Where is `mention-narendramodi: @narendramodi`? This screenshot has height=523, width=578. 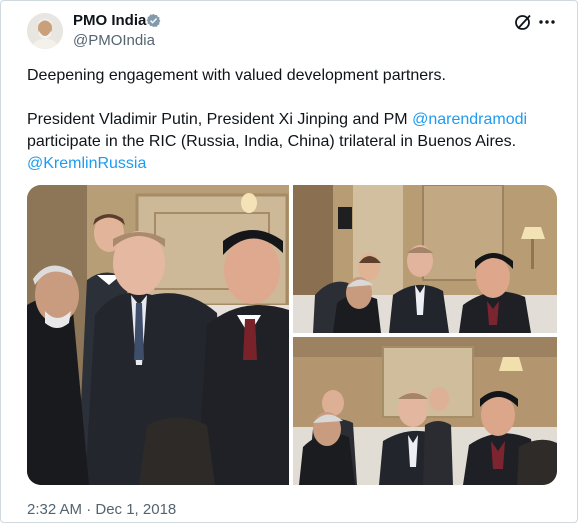
mention-narendramodi: @narendramodi is located at coordinates (469, 119).